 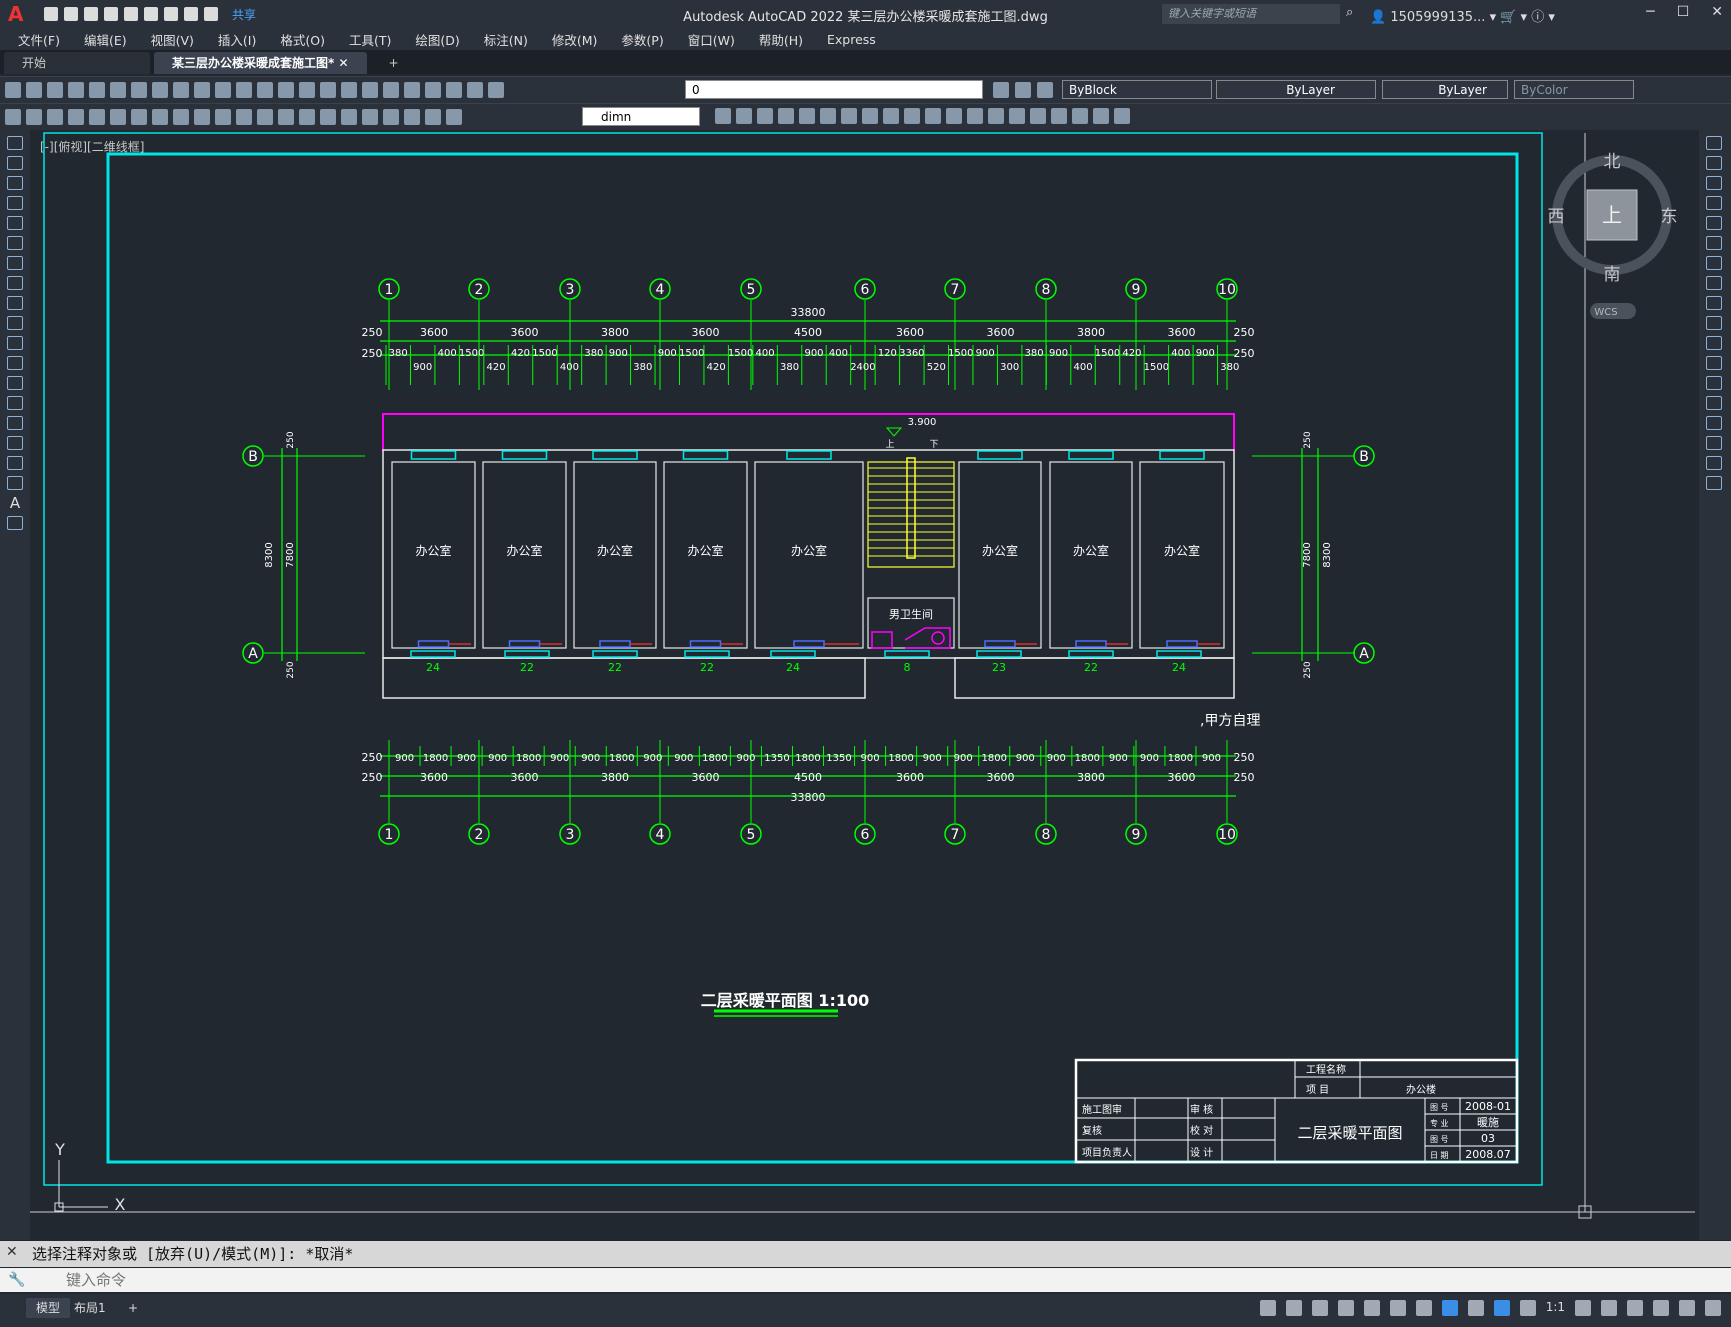 What do you see at coordinates (118, 90) in the screenshot?
I see `publish-icon` at bounding box center [118, 90].